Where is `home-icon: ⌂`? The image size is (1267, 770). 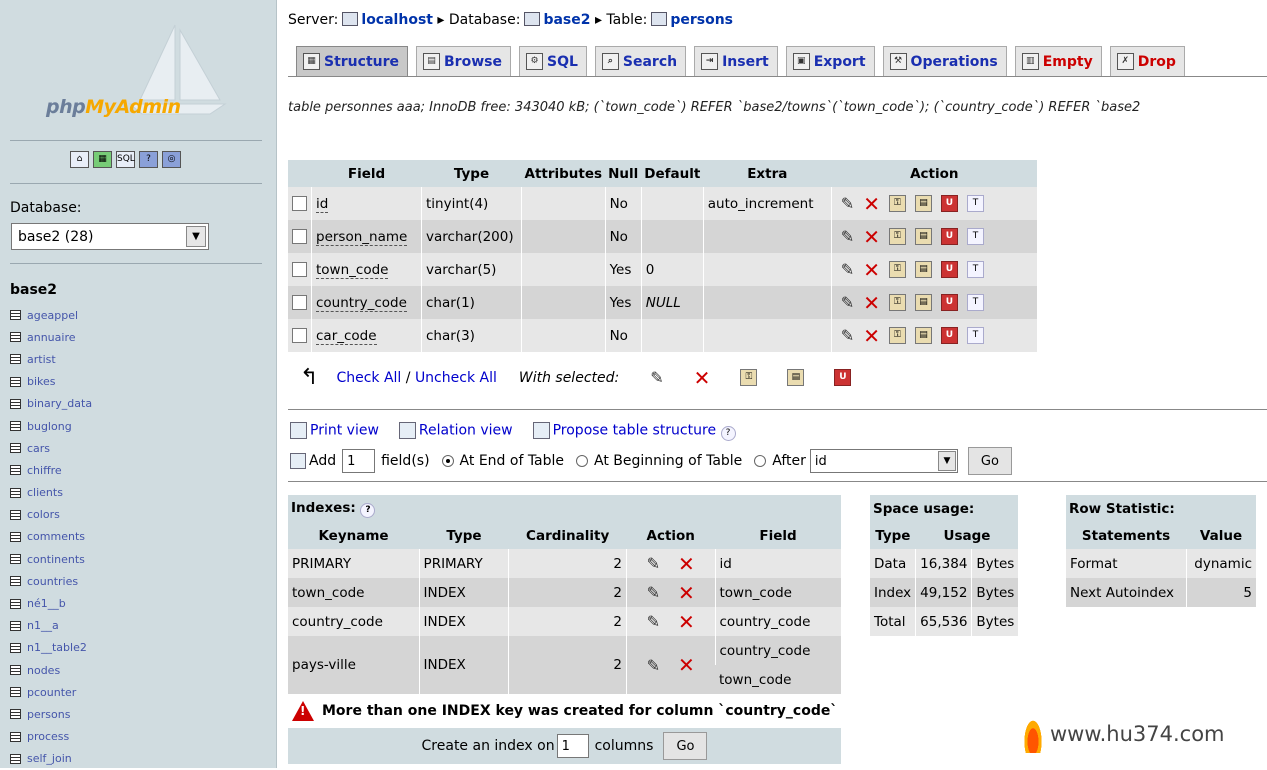 home-icon: ⌂ is located at coordinates (79, 159).